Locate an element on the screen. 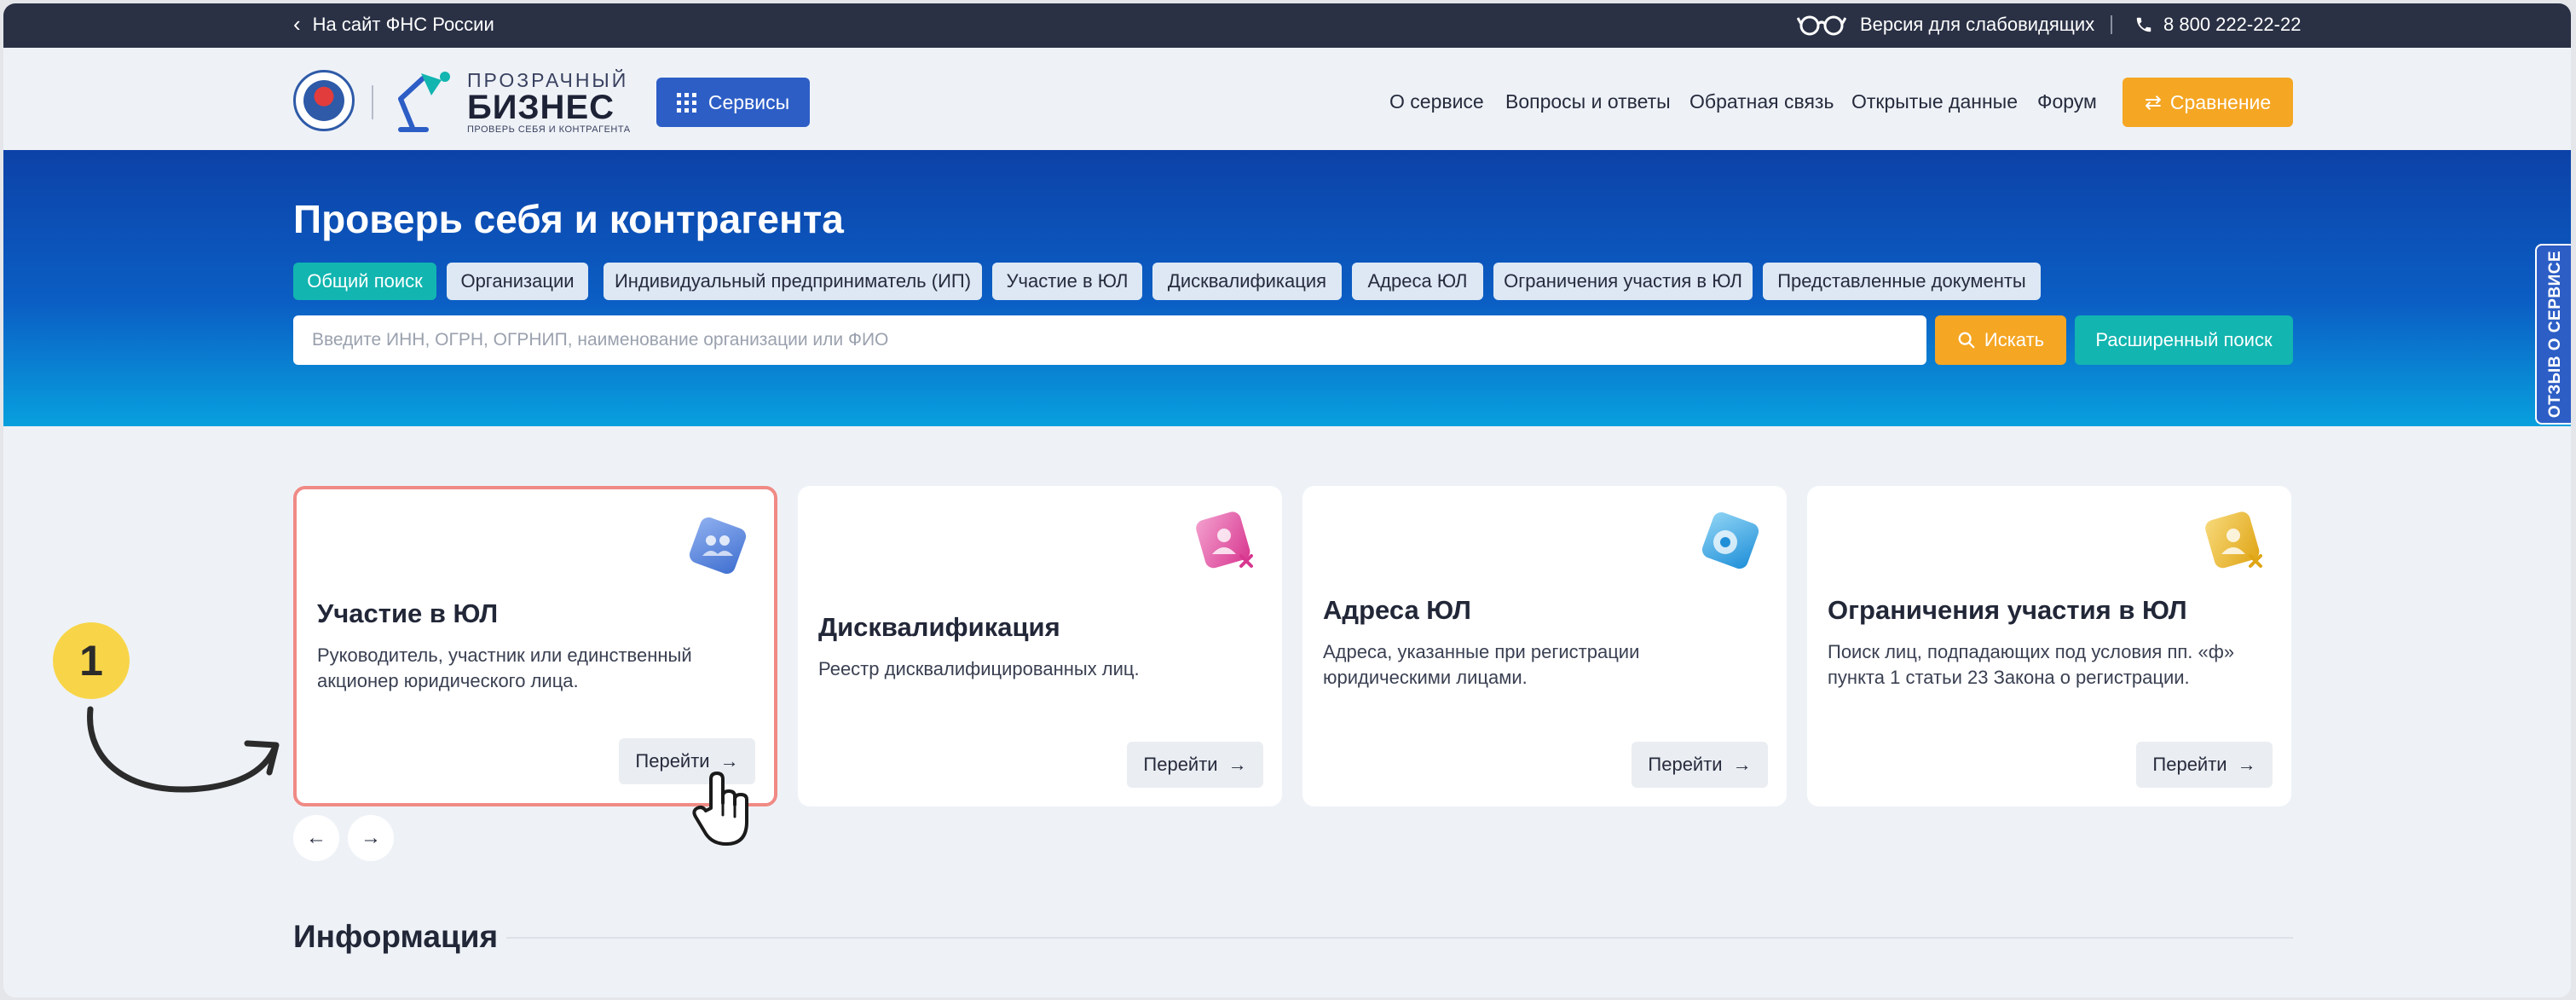 Image resolution: width=2576 pixels, height=1000 pixels. info-divider is located at coordinates (1399, 938).